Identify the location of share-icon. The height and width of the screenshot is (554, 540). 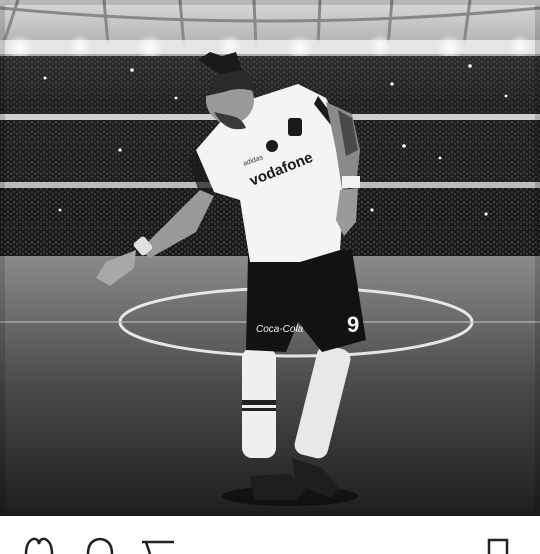
(158, 544).